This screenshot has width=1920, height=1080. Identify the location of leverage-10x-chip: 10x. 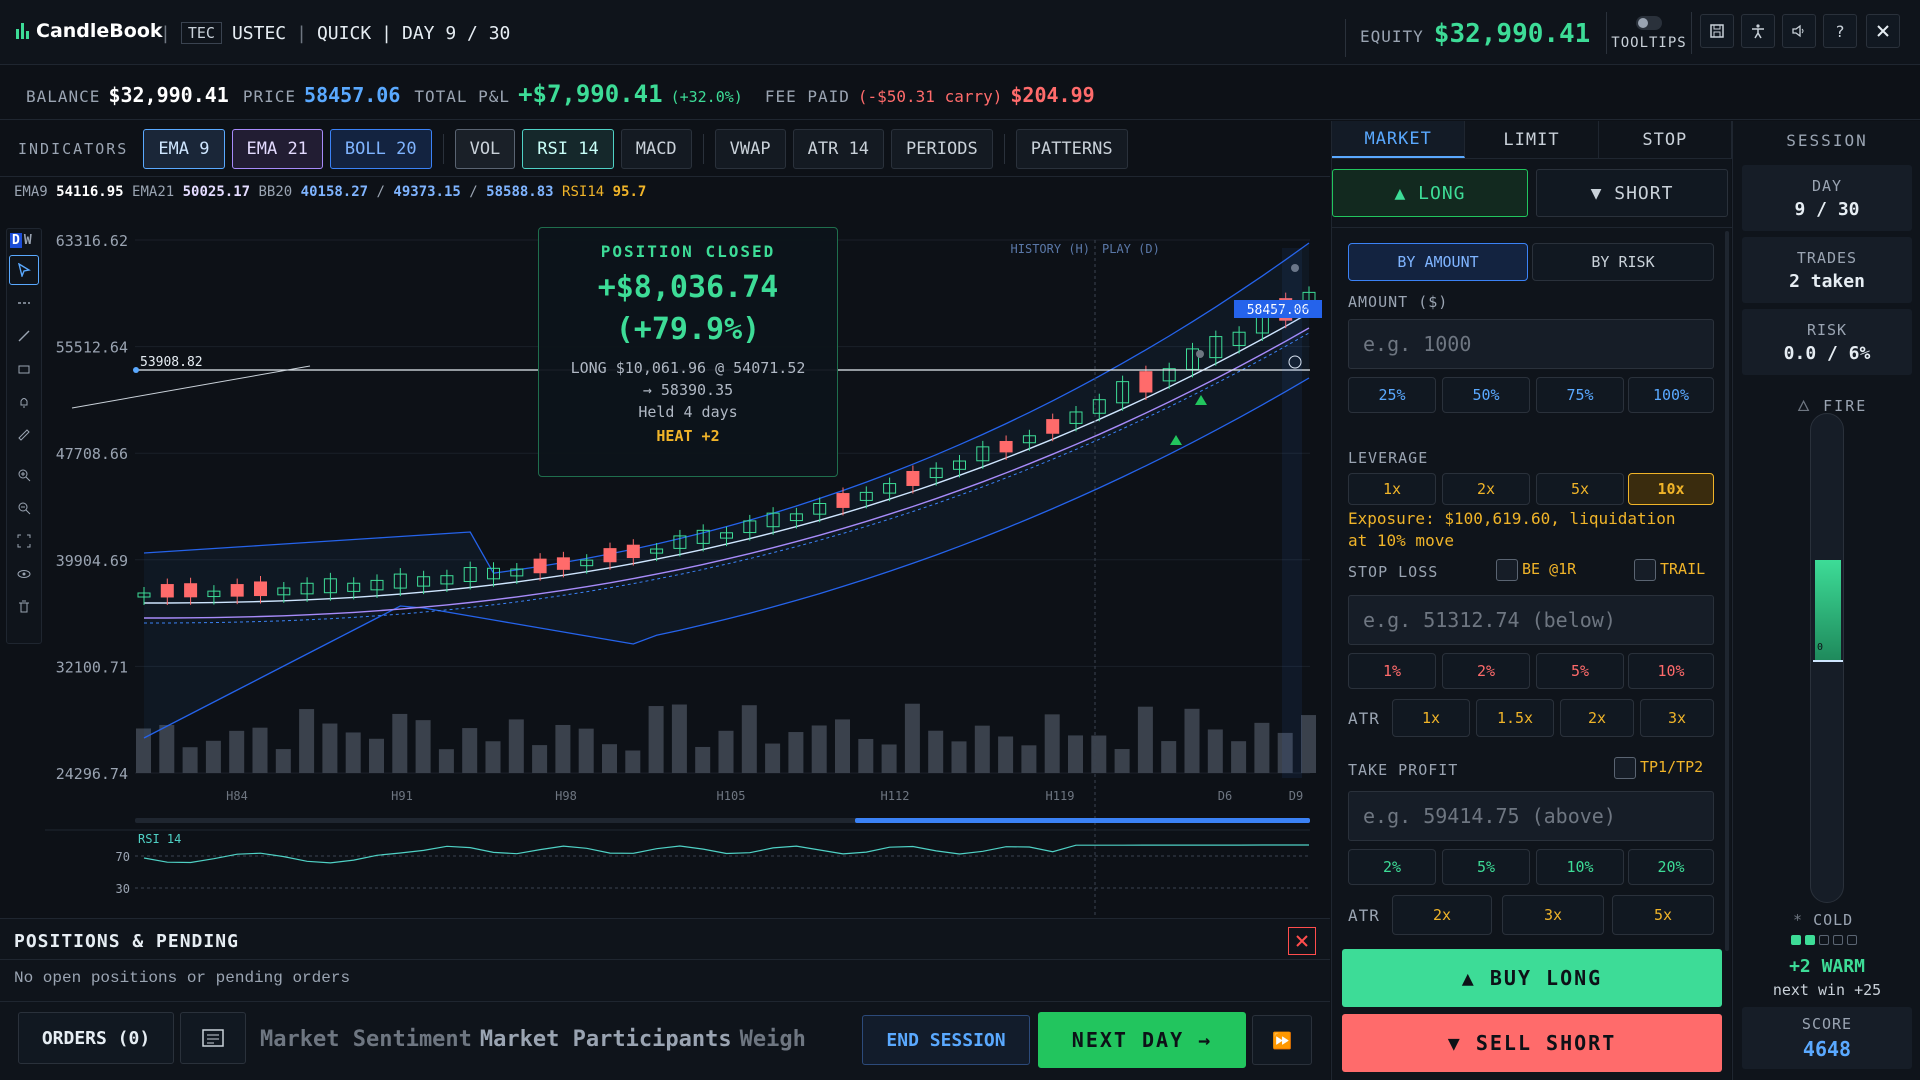
(1671, 489).